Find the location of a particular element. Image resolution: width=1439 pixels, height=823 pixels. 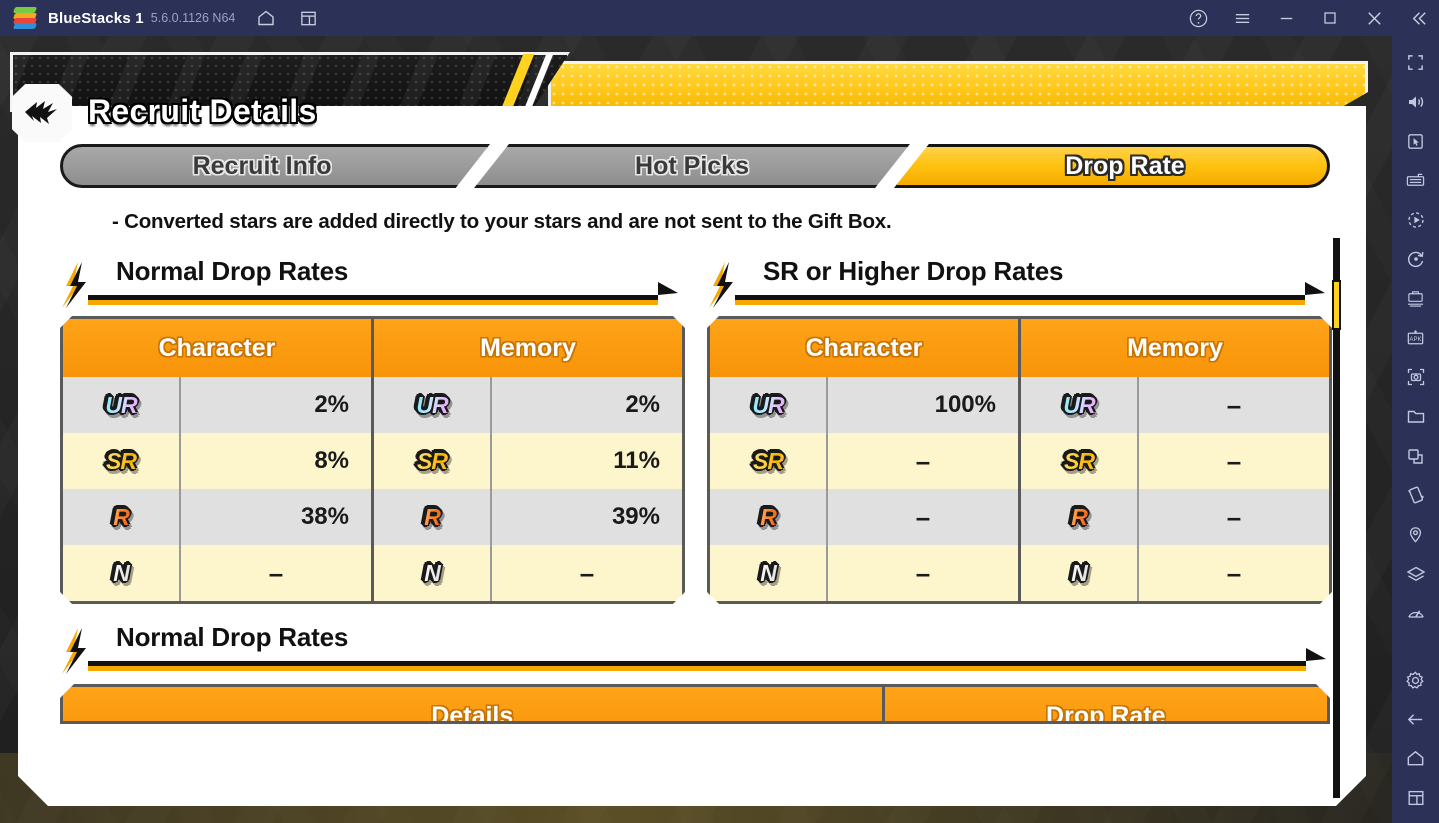

memory-column: UR 2% SR 11% R 39% N – is located at coordinates (526, 489).